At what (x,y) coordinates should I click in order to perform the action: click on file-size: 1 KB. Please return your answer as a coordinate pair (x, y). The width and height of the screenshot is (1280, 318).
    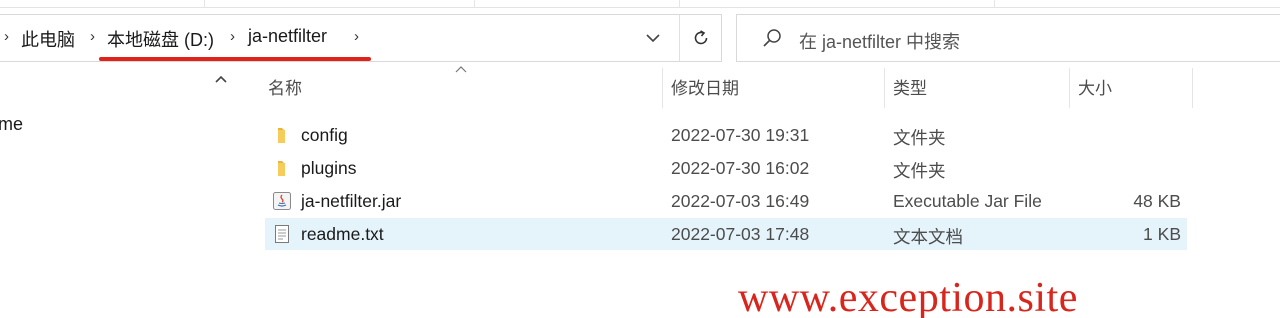
    Looking at the image, I should click on (1162, 234).